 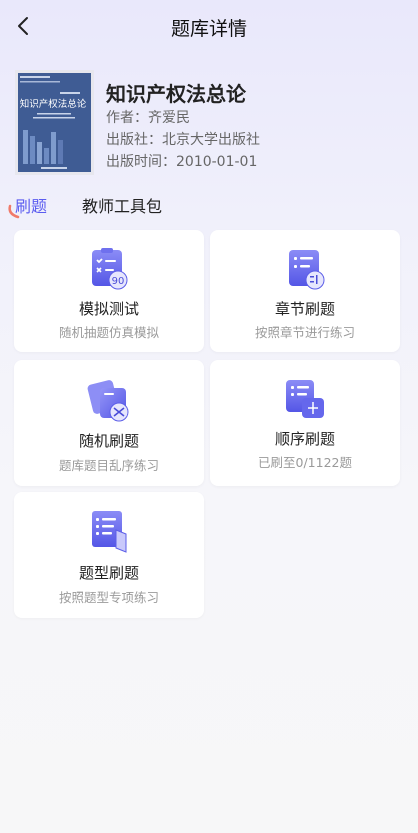 What do you see at coordinates (108, 465) in the screenshot?
I see `random-practice-subtitle: 题库题目乱序练习` at bounding box center [108, 465].